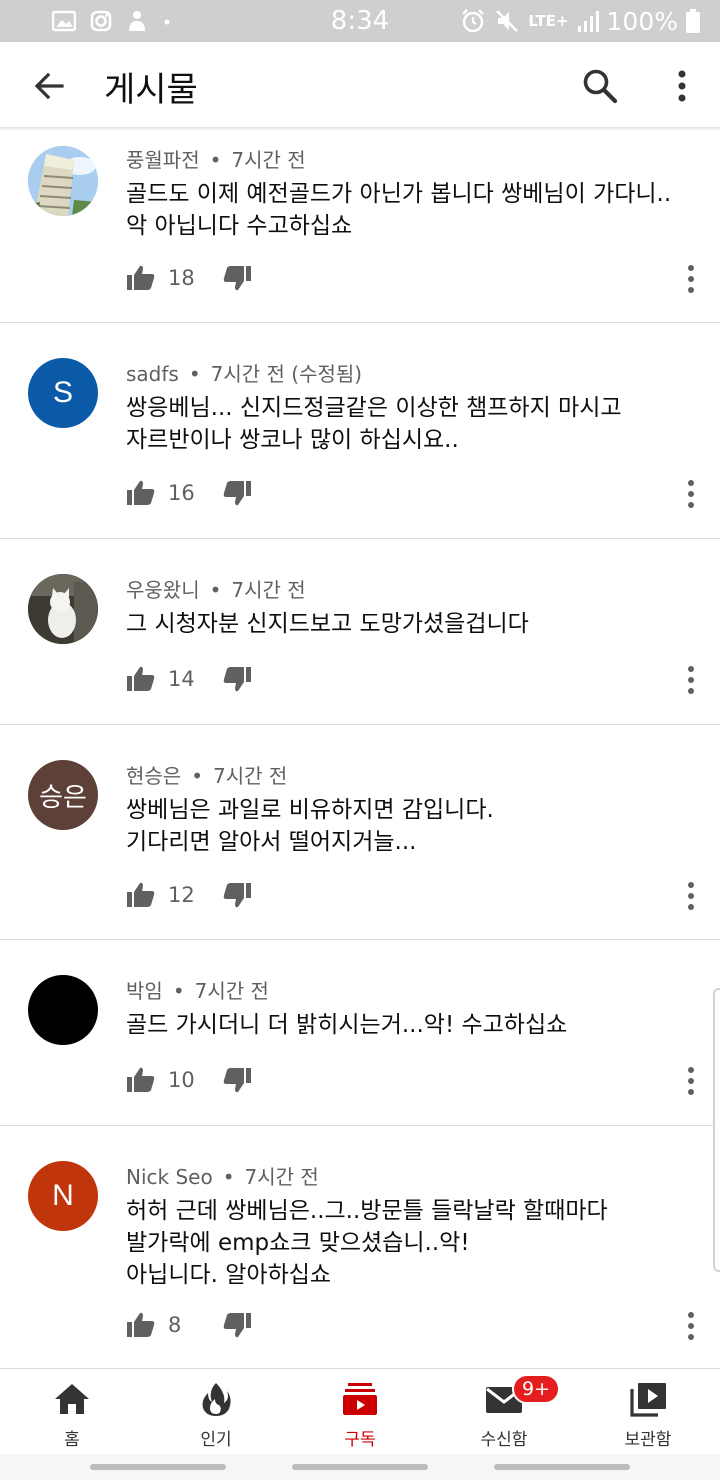  I want to click on like-count: 16, so click(181, 493).